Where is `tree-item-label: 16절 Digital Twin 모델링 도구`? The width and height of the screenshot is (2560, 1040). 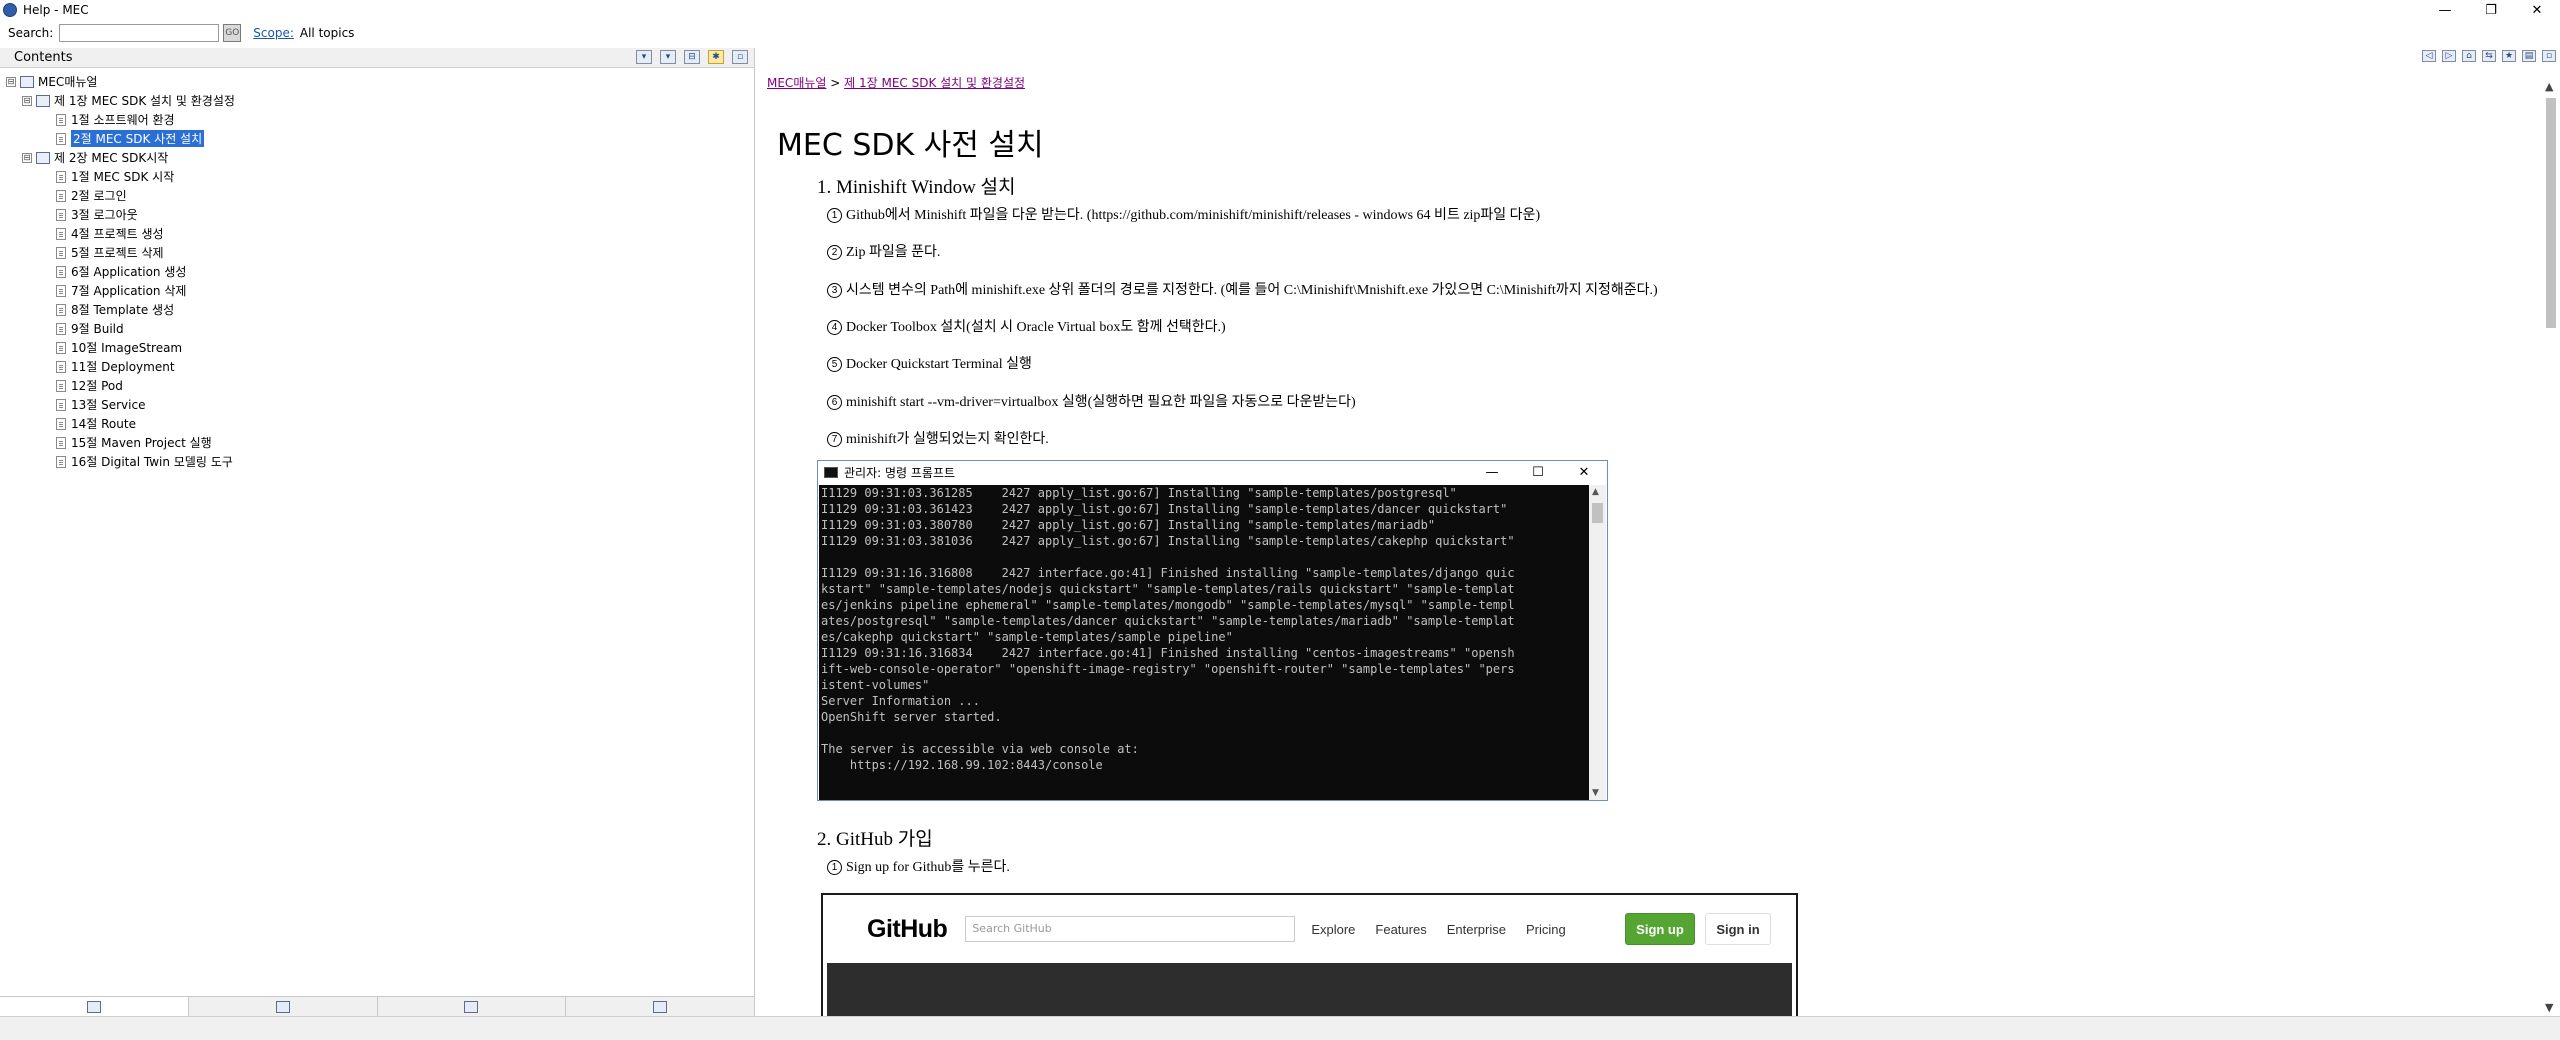 tree-item-label: 16절 Digital Twin 모델링 도구 is located at coordinates (152, 462).